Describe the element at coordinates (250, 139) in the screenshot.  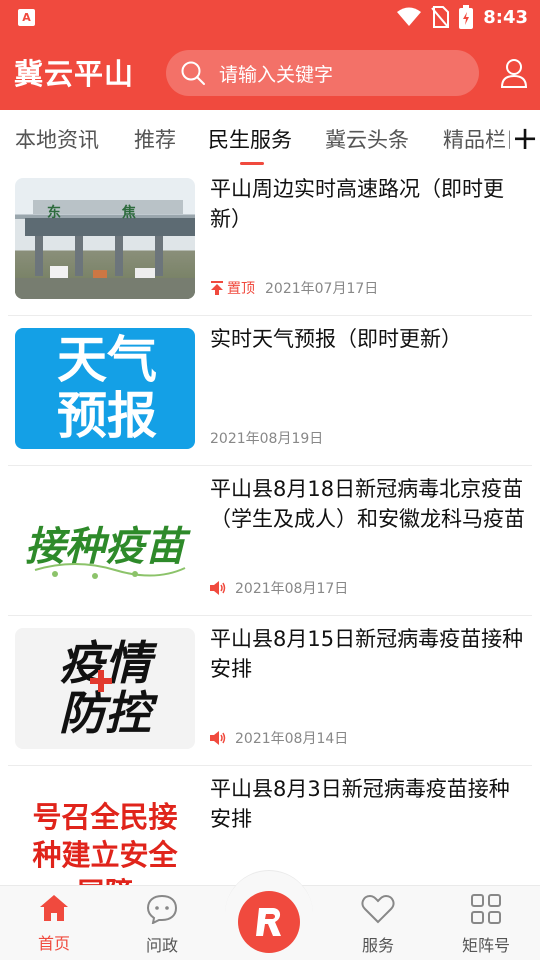
I see `tab-livelihood-services: 民生服务` at that location.